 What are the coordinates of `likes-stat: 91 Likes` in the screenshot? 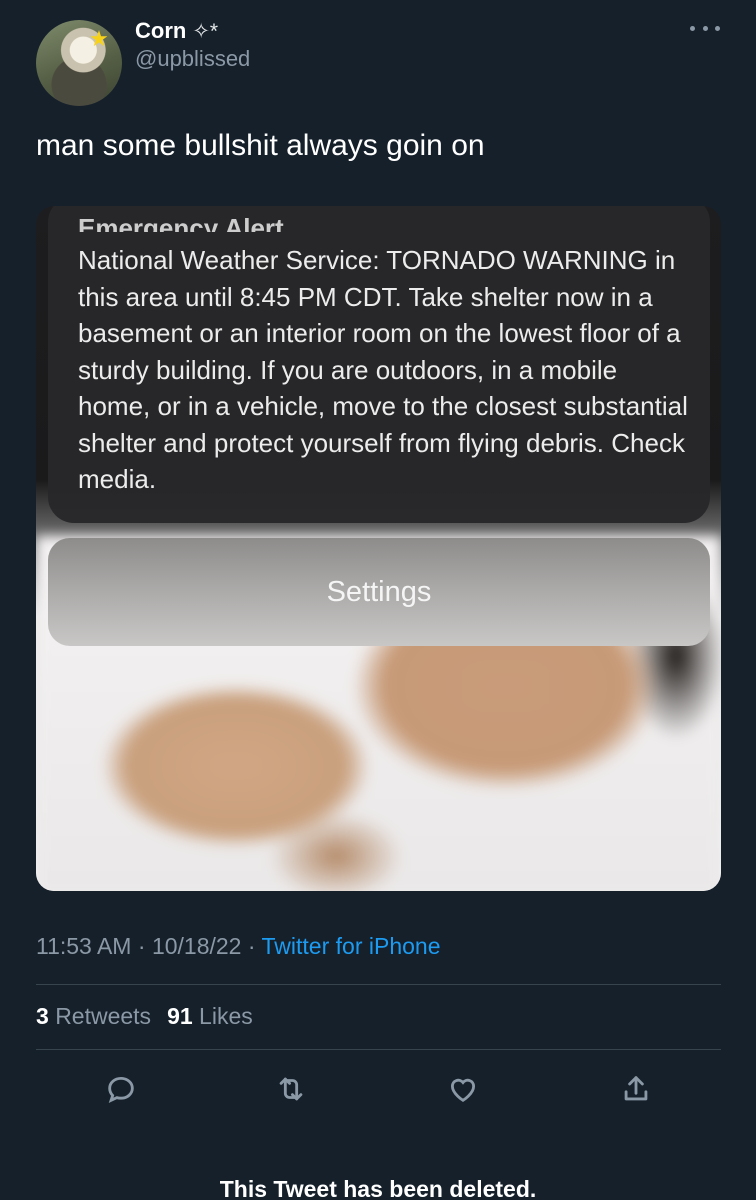 It's located at (210, 1016).